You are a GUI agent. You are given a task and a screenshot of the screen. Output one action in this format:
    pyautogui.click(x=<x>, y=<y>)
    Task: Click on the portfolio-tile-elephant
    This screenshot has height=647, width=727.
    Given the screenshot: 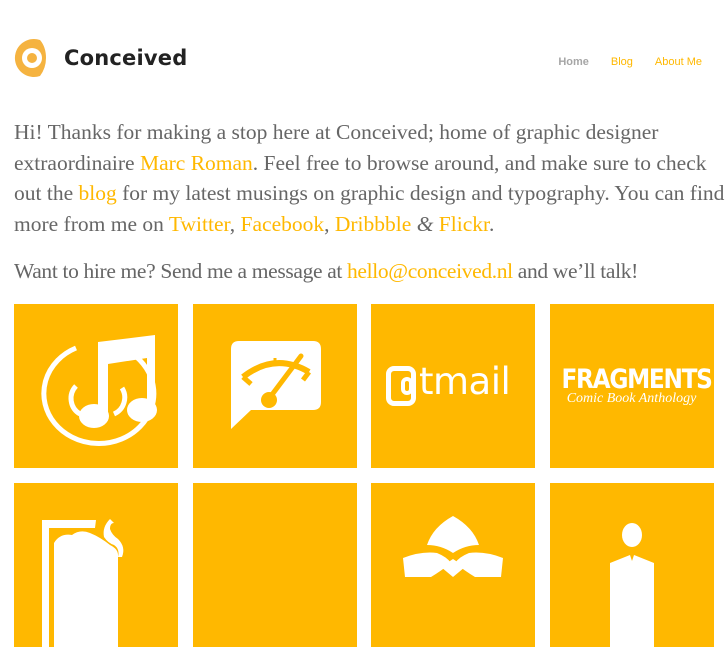 What is the action you would take?
    pyautogui.click(x=96, y=565)
    